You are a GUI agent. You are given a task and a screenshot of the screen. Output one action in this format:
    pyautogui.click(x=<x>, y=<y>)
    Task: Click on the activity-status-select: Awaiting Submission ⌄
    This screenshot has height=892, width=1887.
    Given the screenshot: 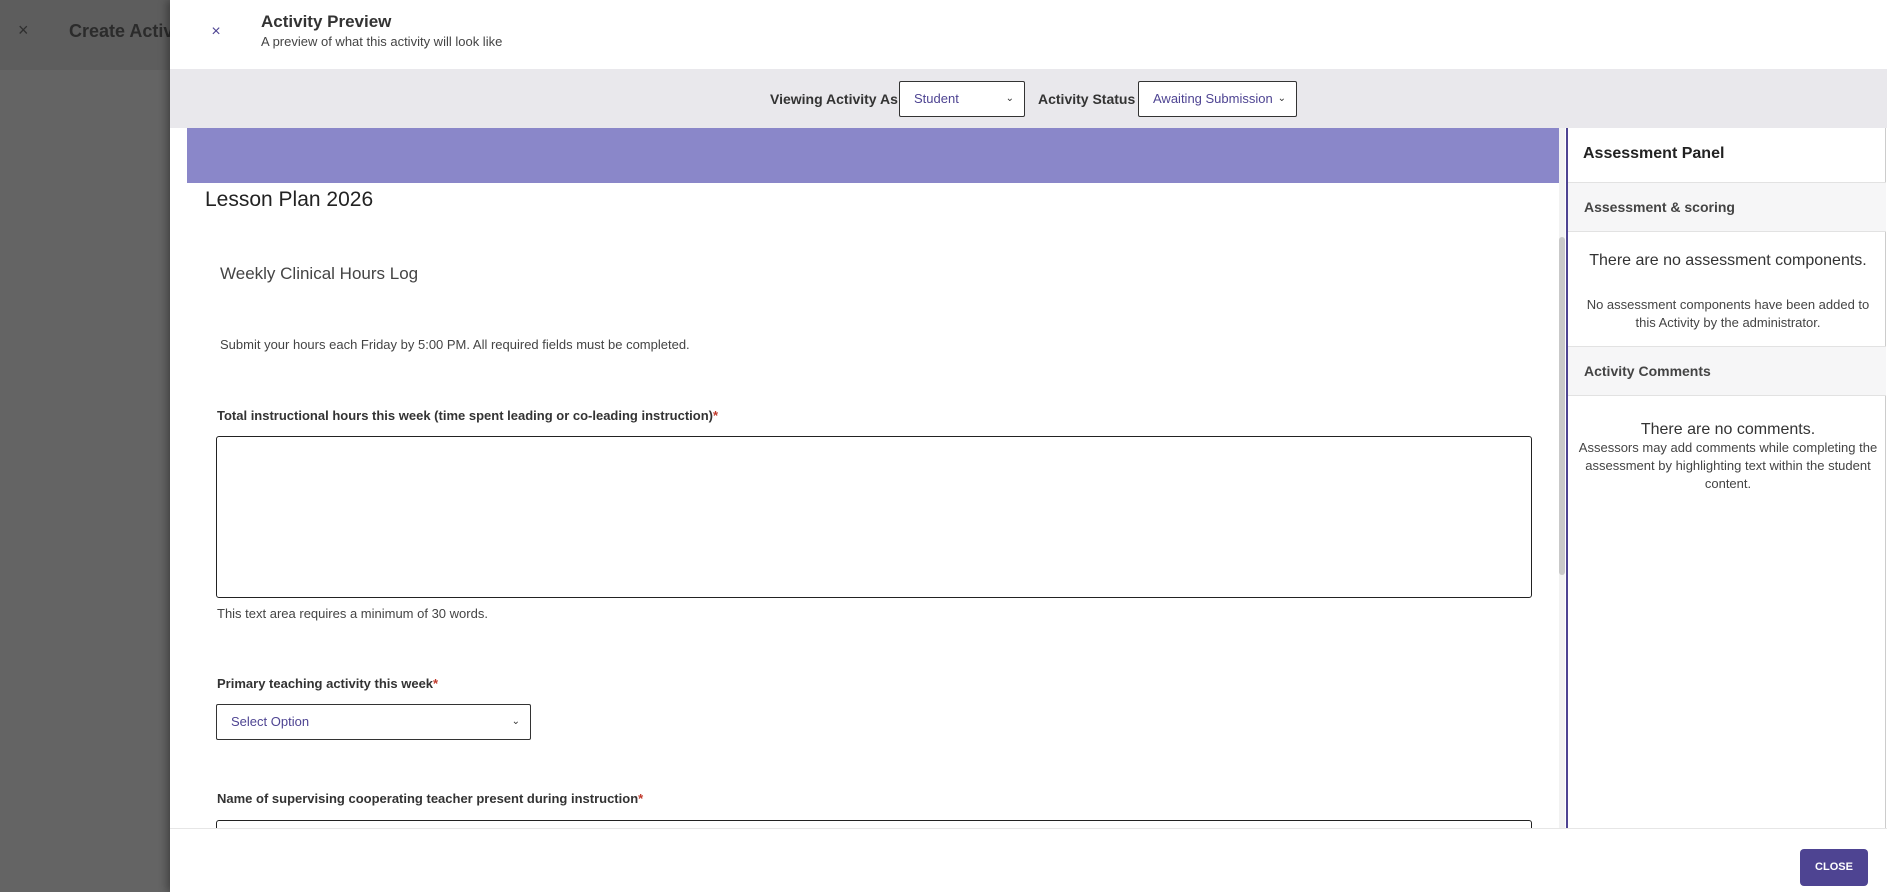 What is the action you would take?
    pyautogui.click(x=1217, y=99)
    